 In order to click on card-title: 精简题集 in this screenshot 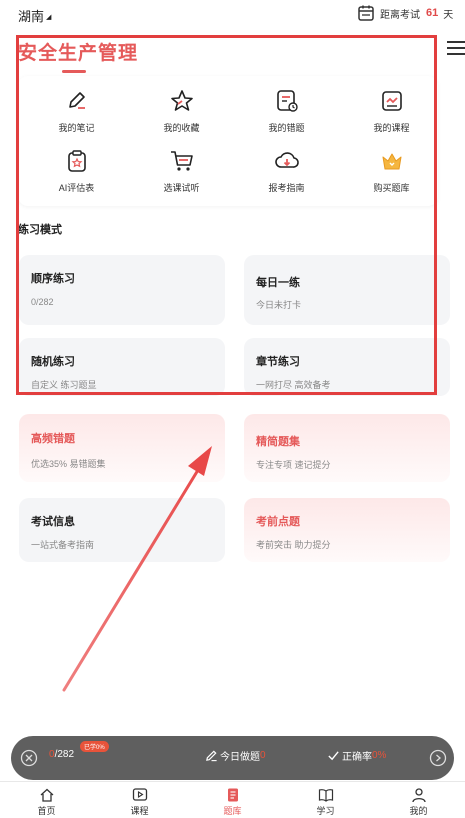, I will do `click(278, 442)`.